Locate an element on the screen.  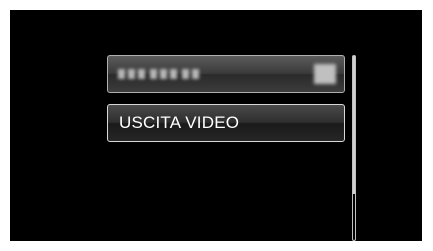
menu-item-label: USCITA VIDEO is located at coordinates (179, 122).